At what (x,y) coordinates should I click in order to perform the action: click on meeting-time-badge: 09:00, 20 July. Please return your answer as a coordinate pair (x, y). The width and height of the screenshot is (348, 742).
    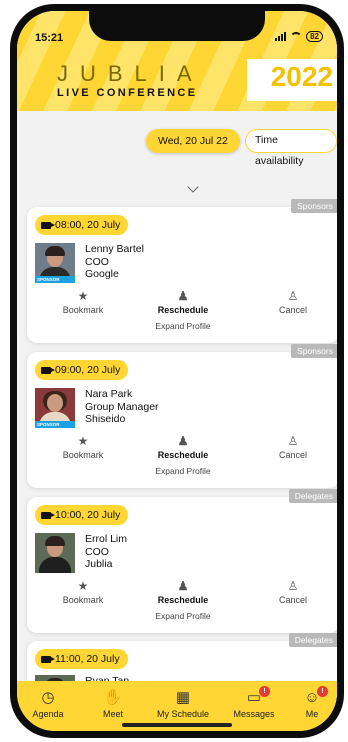
    Looking at the image, I should click on (82, 370).